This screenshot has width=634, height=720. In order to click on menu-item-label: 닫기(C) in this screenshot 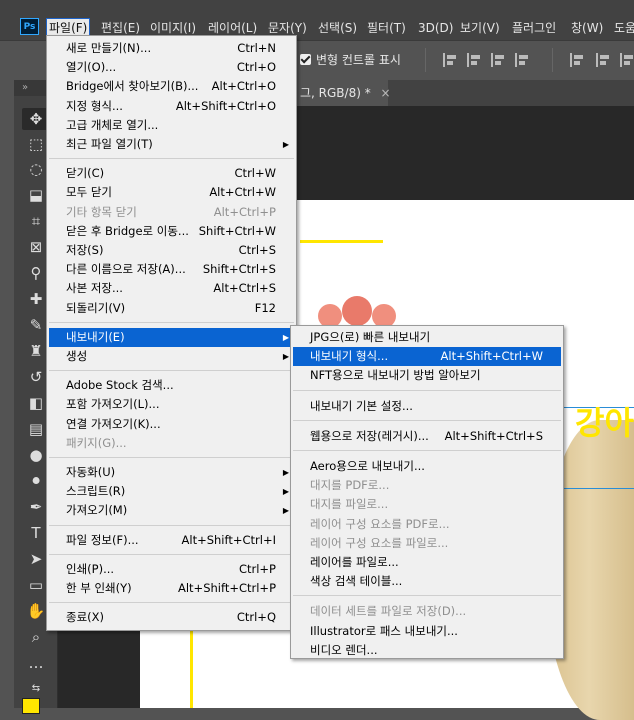, I will do `click(85, 173)`.